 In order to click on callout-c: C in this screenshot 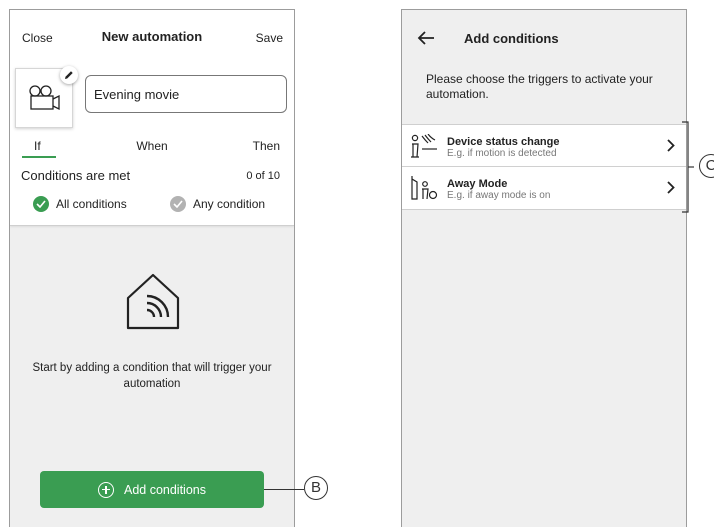, I will do `click(706, 166)`.